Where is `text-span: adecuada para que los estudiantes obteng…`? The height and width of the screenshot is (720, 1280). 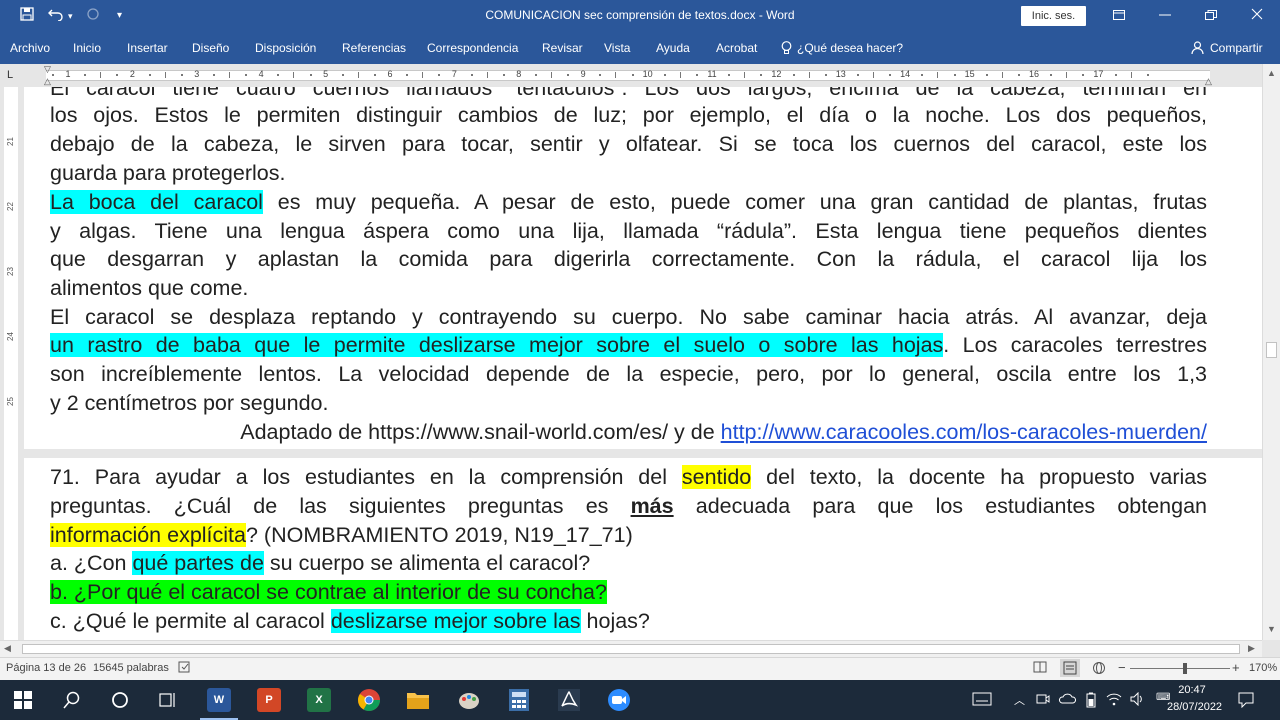
text-span: adecuada para que los estudiantes obteng… is located at coordinates (940, 506).